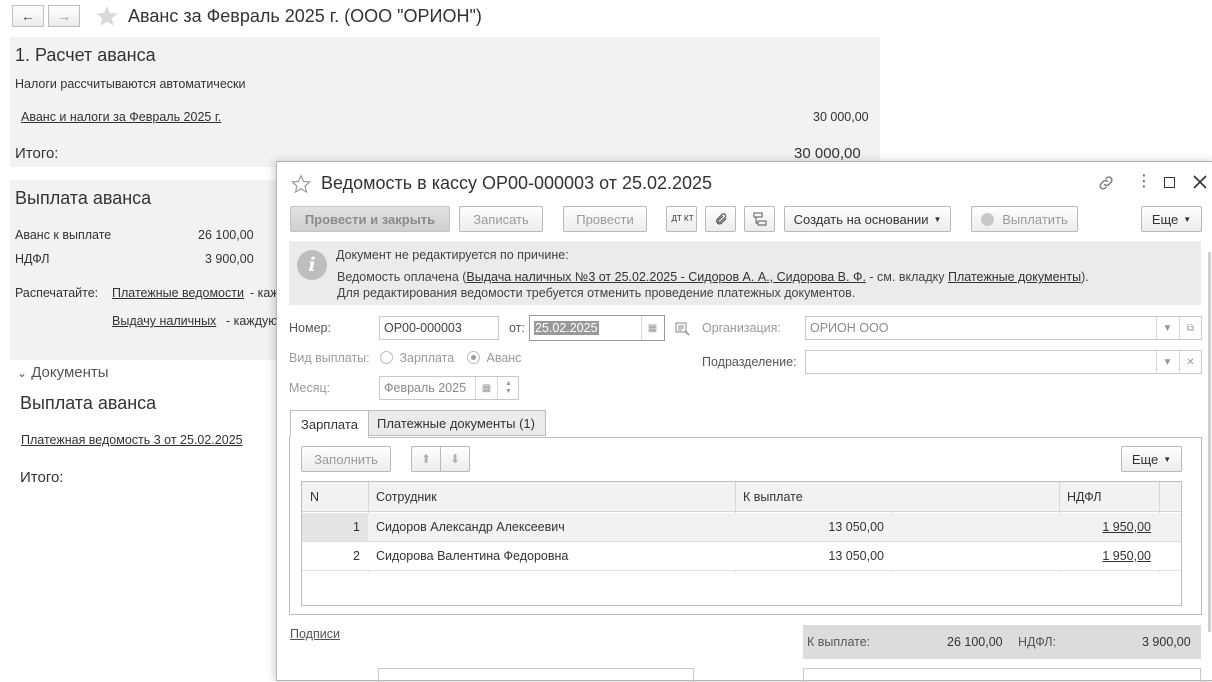 This screenshot has height=682, width=1212. What do you see at coordinates (28, 16) in the screenshot?
I see `back-button: ←` at bounding box center [28, 16].